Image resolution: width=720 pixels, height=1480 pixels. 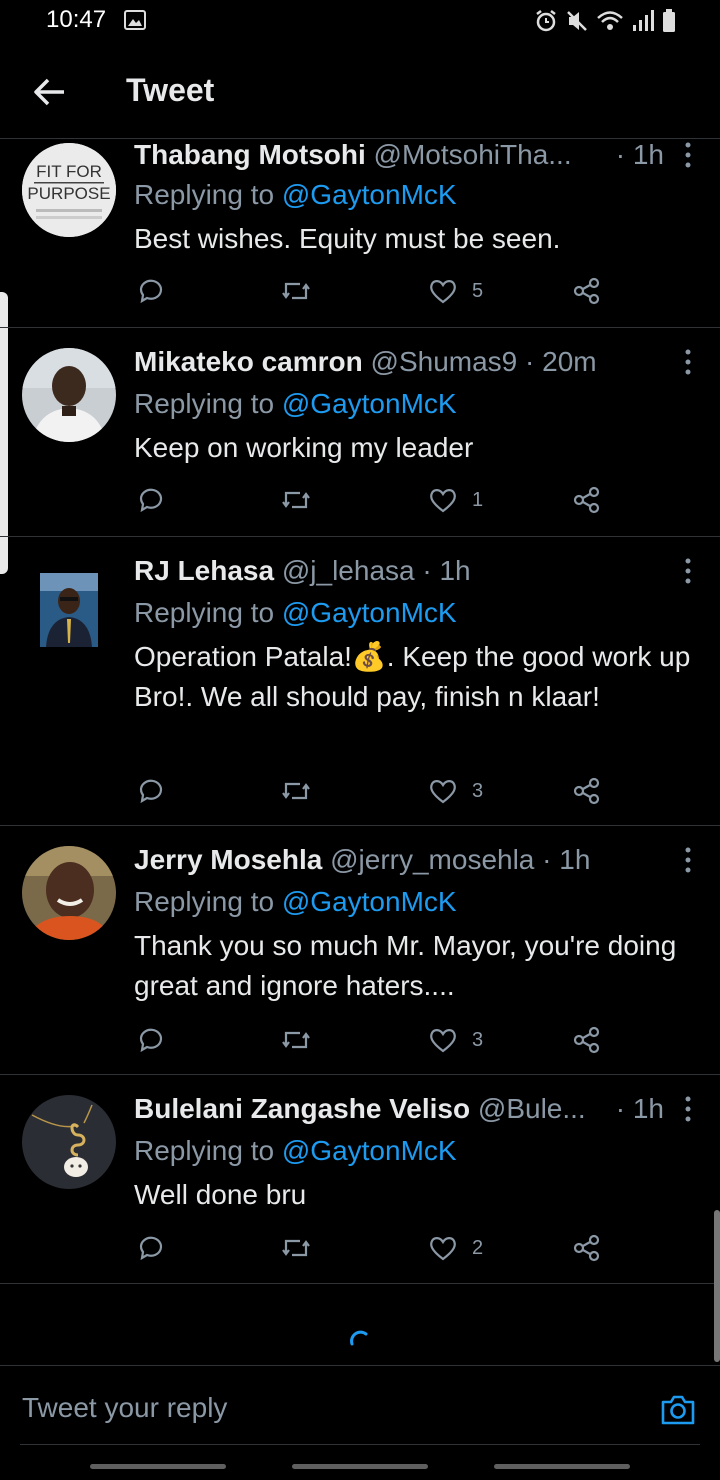 I want to click on divider, so click(x=360, y=1444).